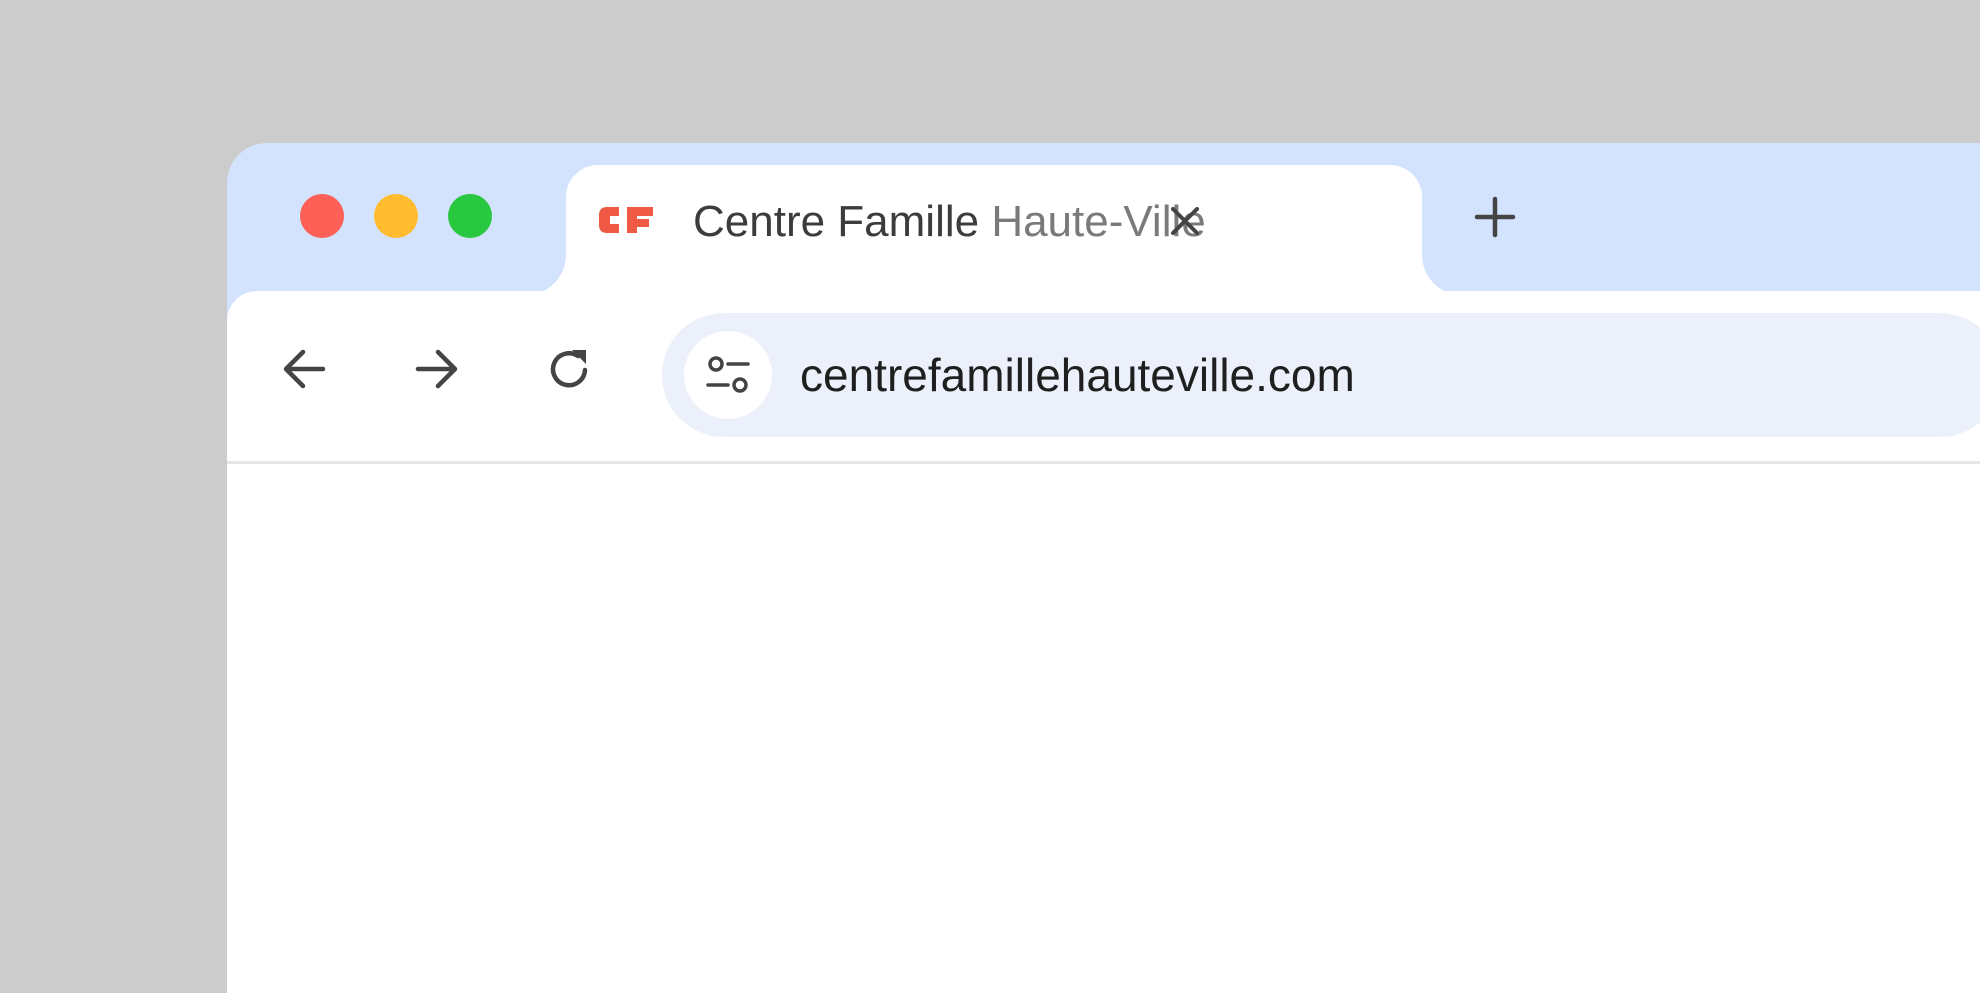  I want to click on arrow-left-icon, so click(304, 369).